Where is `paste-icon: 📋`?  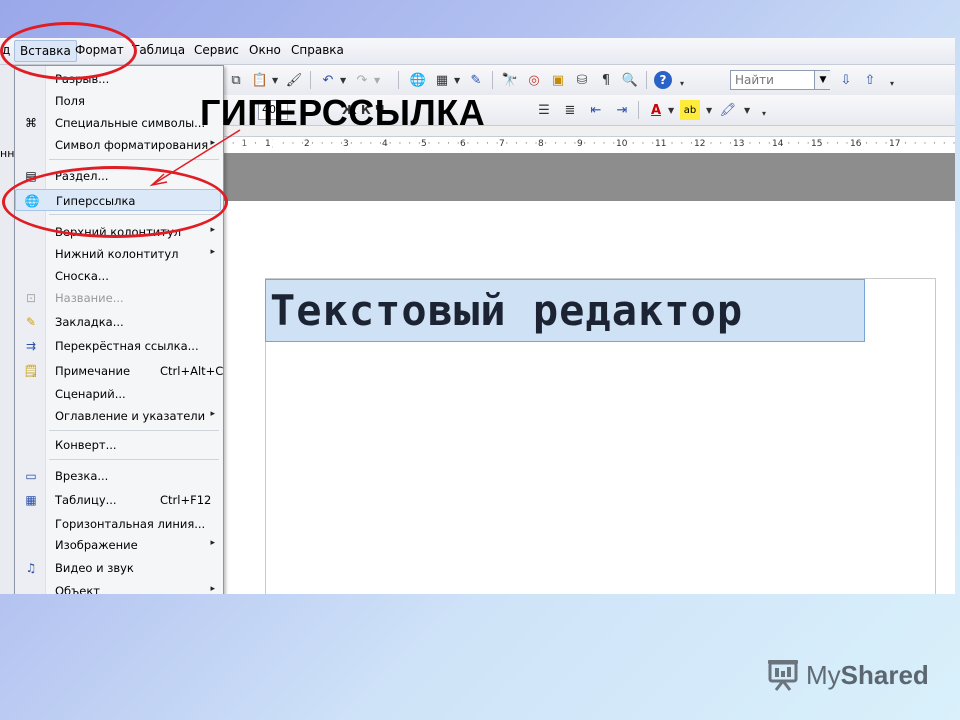
paste-icon: 📋 is located at coordinates (260, 80).